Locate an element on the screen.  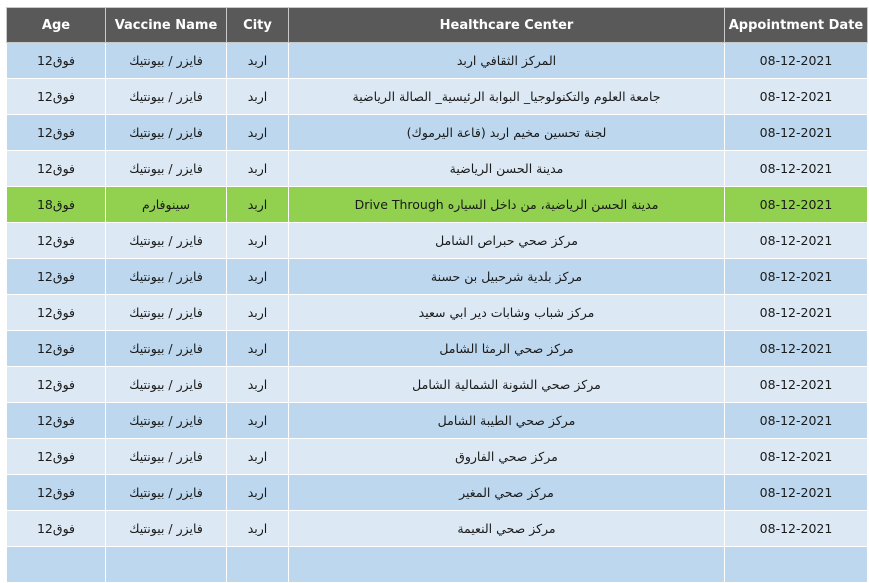
cell-city is located at coordinates (257, 564).